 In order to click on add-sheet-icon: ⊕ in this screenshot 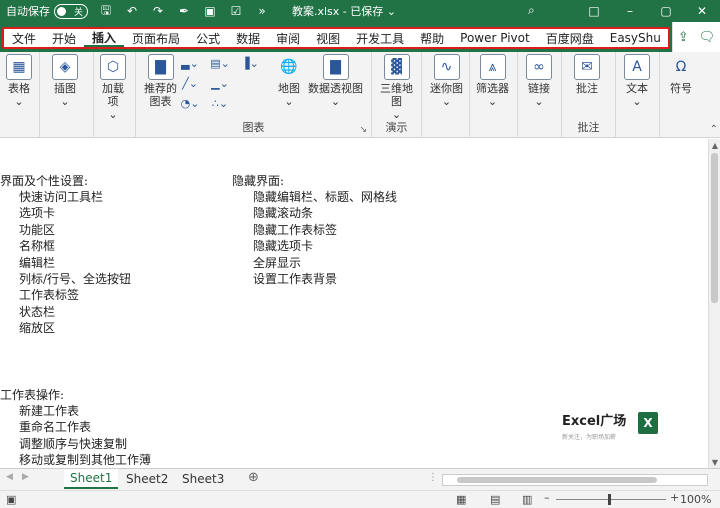, I will do `click(253, 477)`.